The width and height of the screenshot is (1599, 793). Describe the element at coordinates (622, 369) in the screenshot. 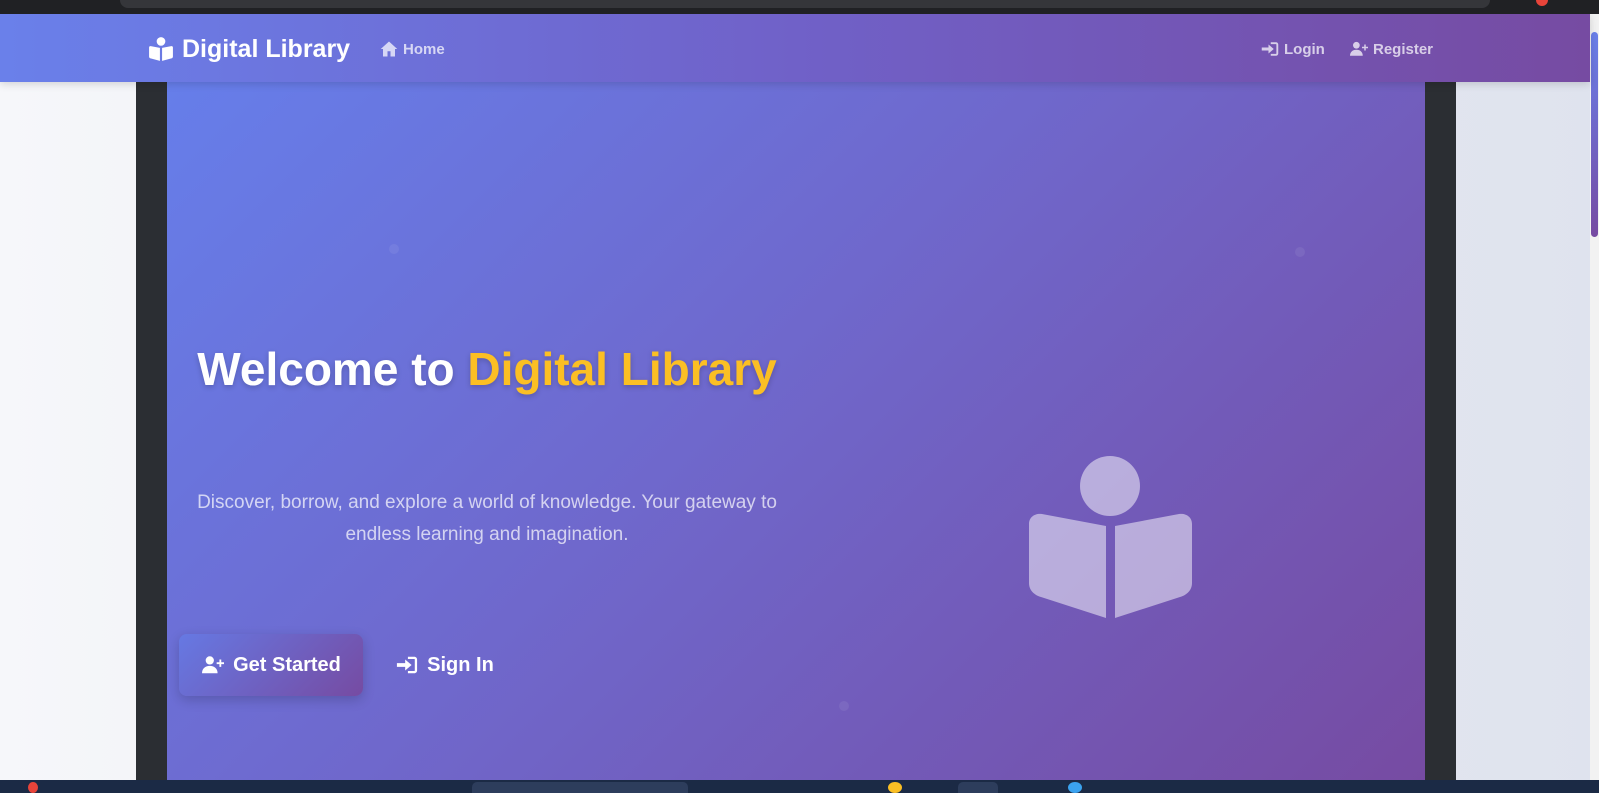

I see `hero-title-accent: Digital Library` at that location.